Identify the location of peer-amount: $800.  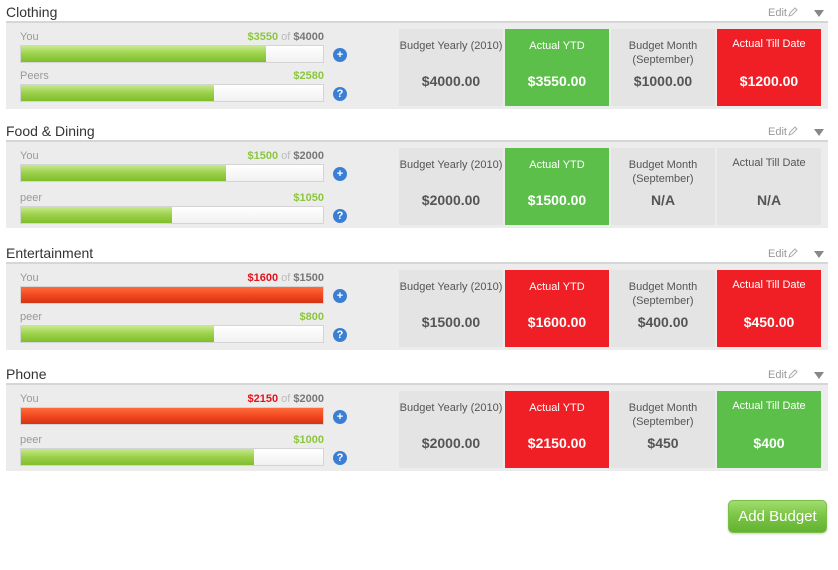
(311, 317).